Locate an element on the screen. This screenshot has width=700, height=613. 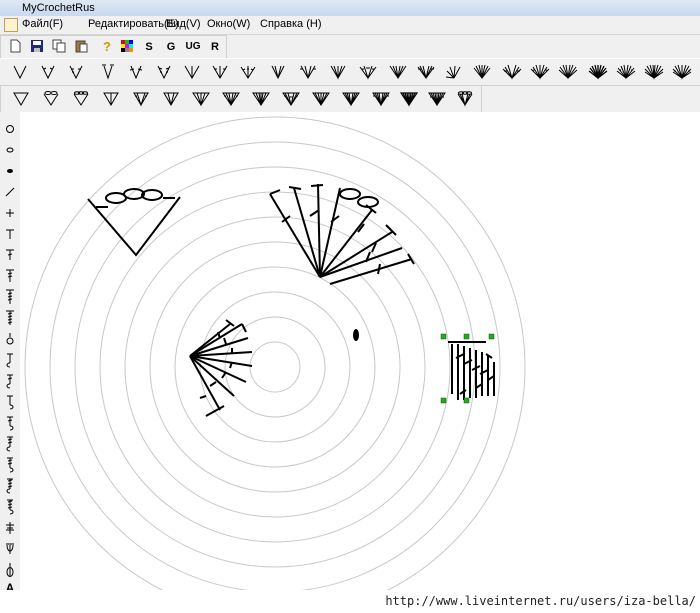
inv-v-4-icon is located at coordinates (111, 99).